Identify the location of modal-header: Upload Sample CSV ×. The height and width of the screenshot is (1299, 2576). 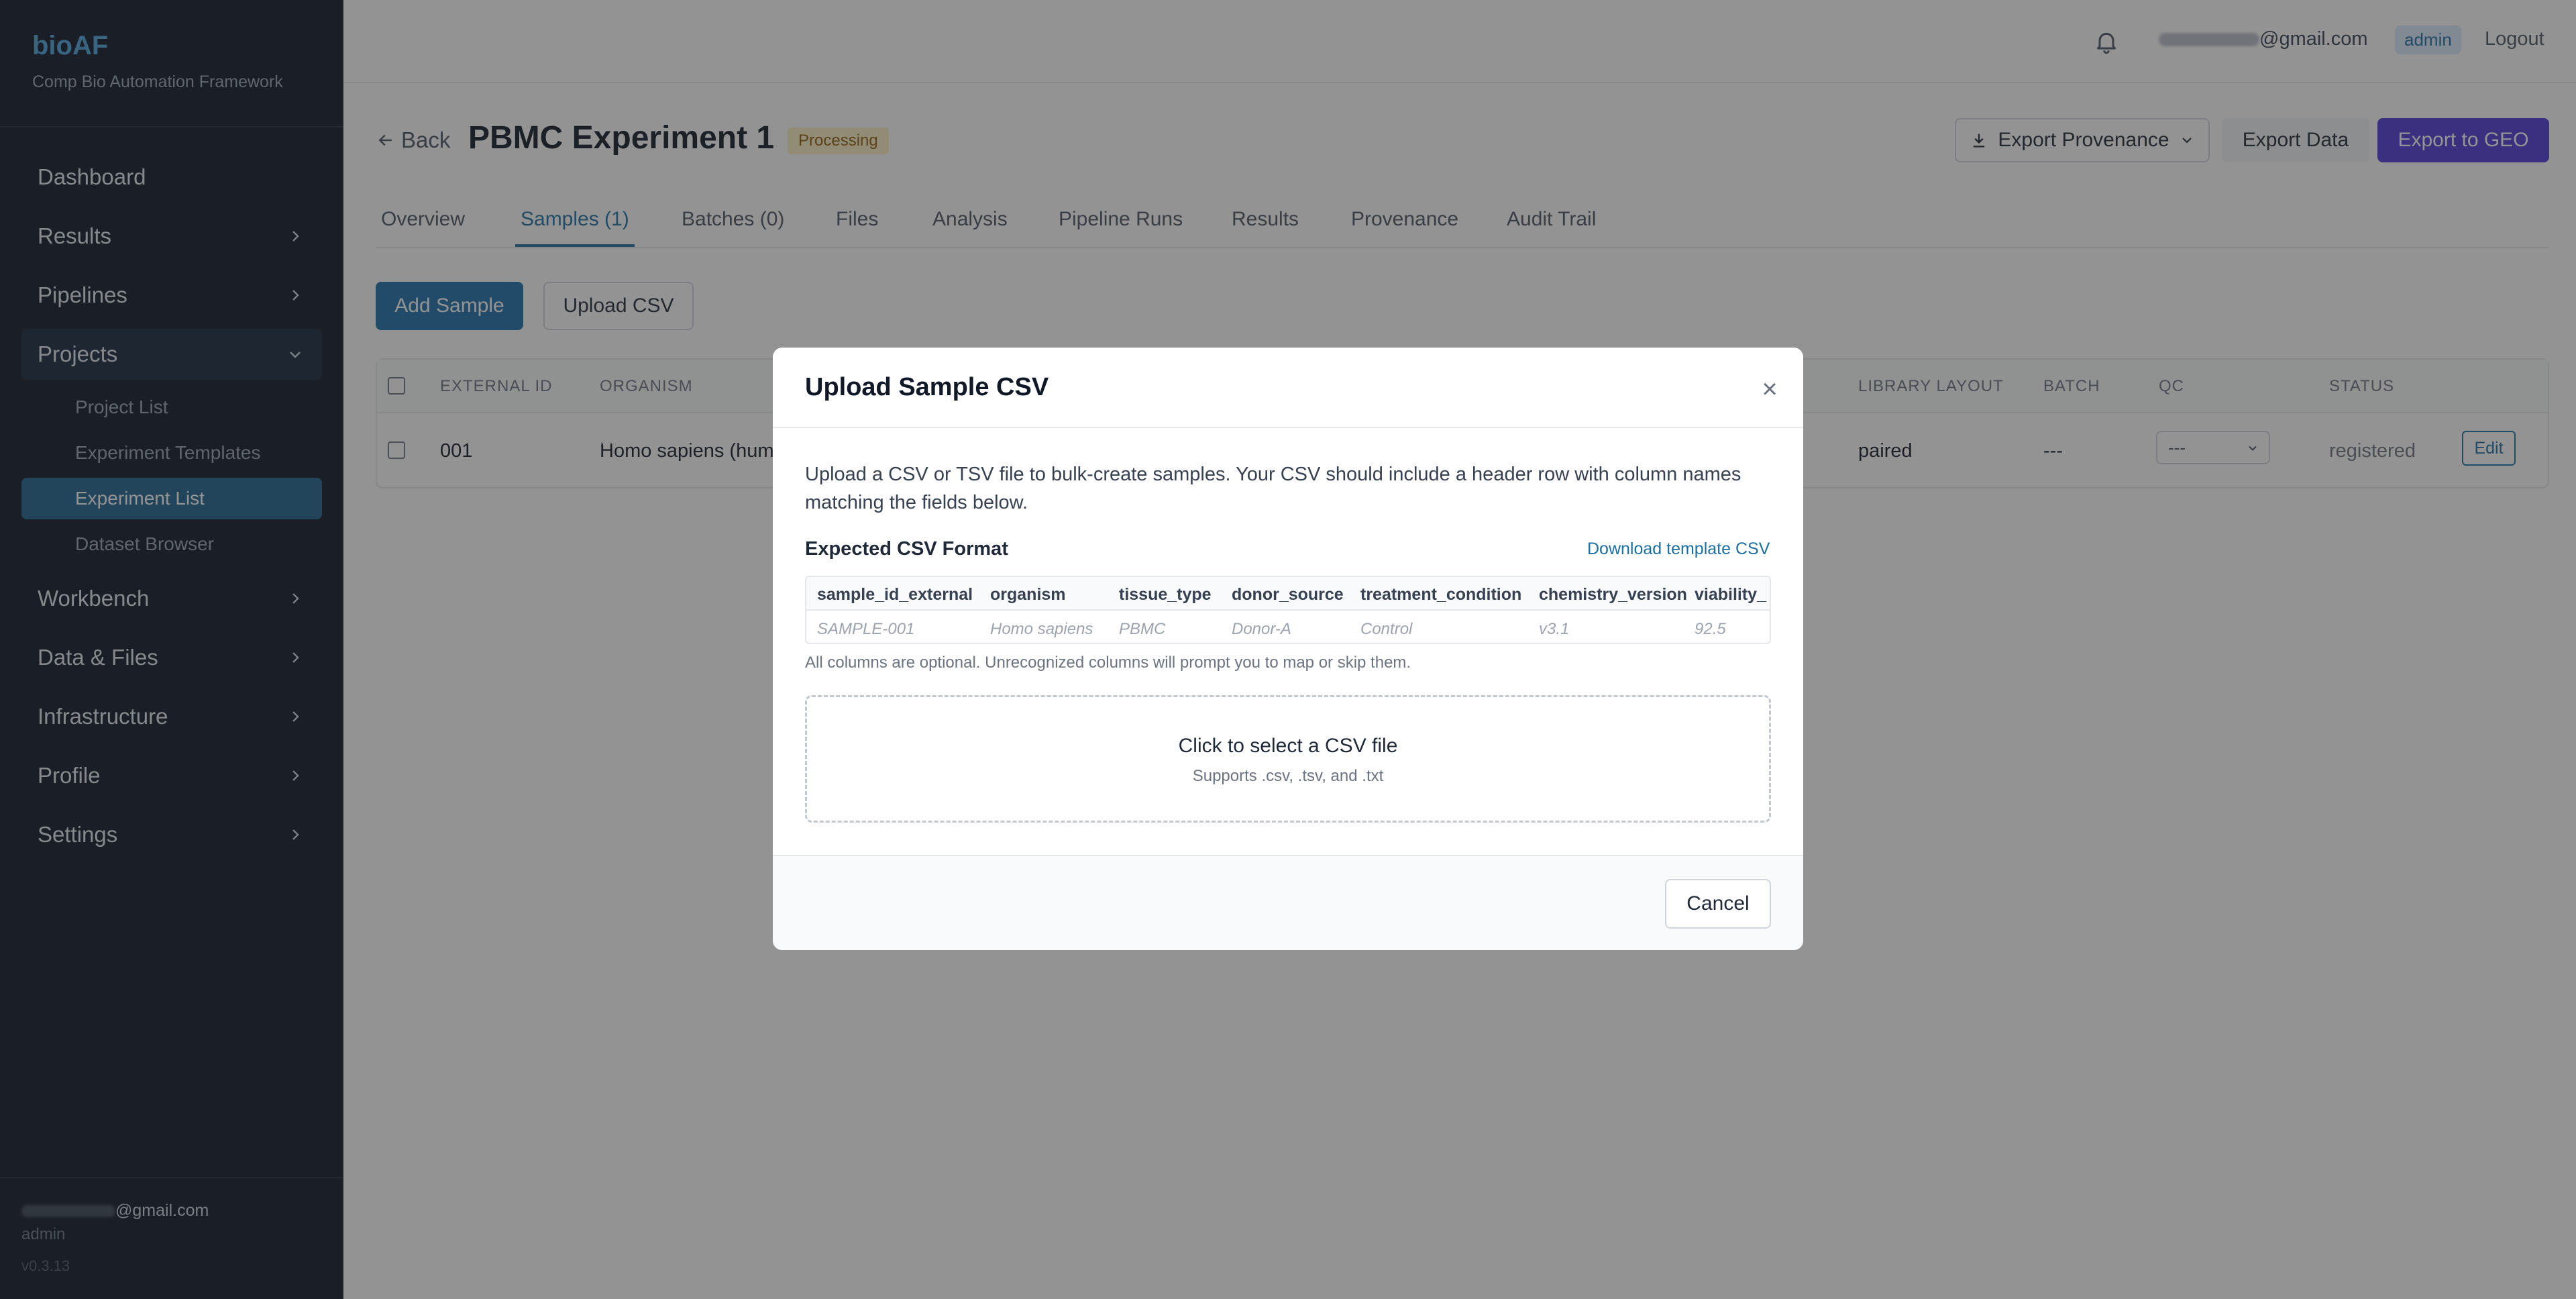
(1288, 388).